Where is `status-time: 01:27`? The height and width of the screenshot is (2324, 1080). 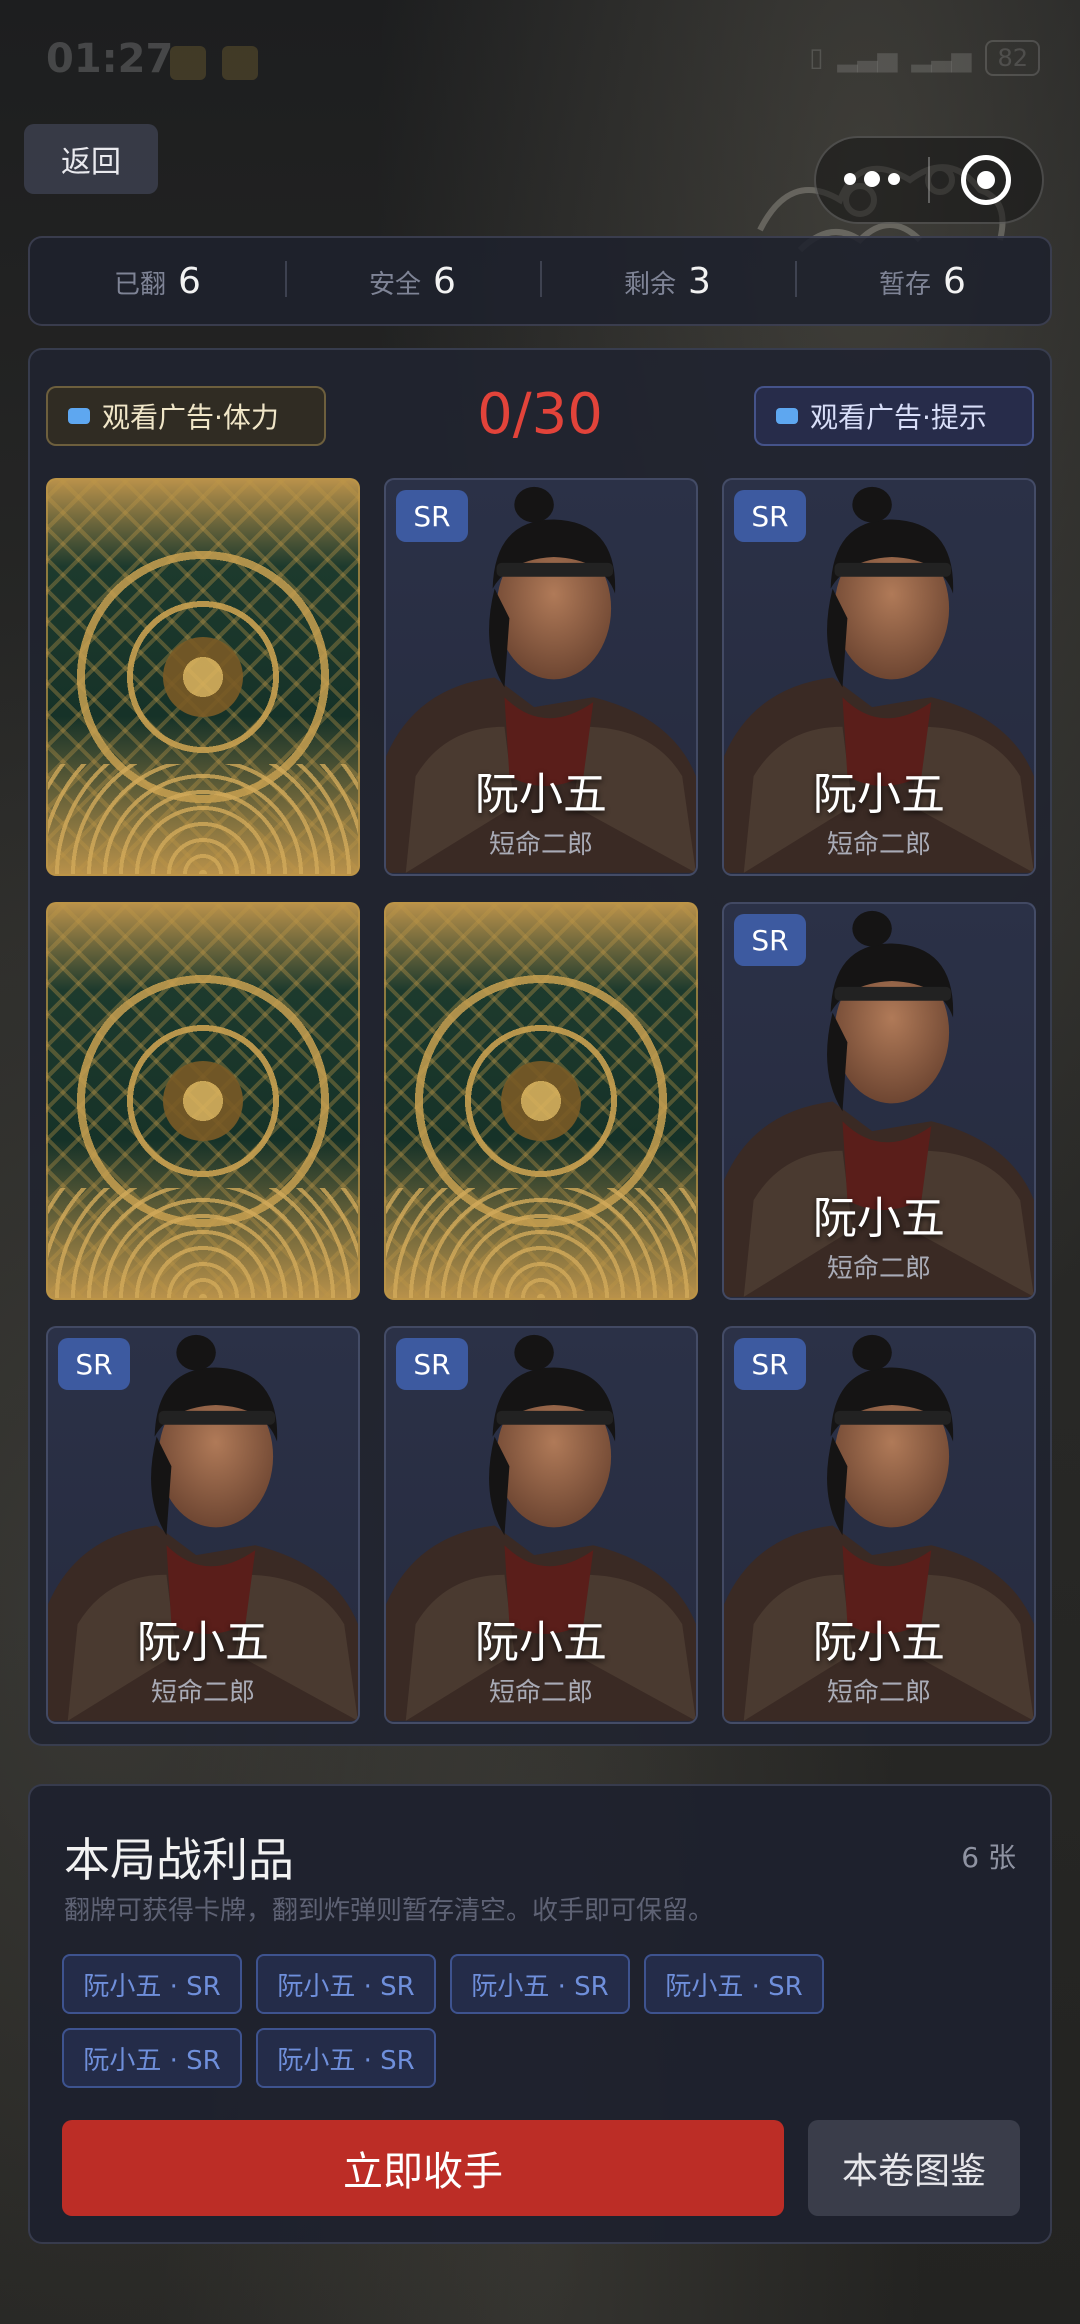
status-time: 01:27 is located at coordinates (110, 59).